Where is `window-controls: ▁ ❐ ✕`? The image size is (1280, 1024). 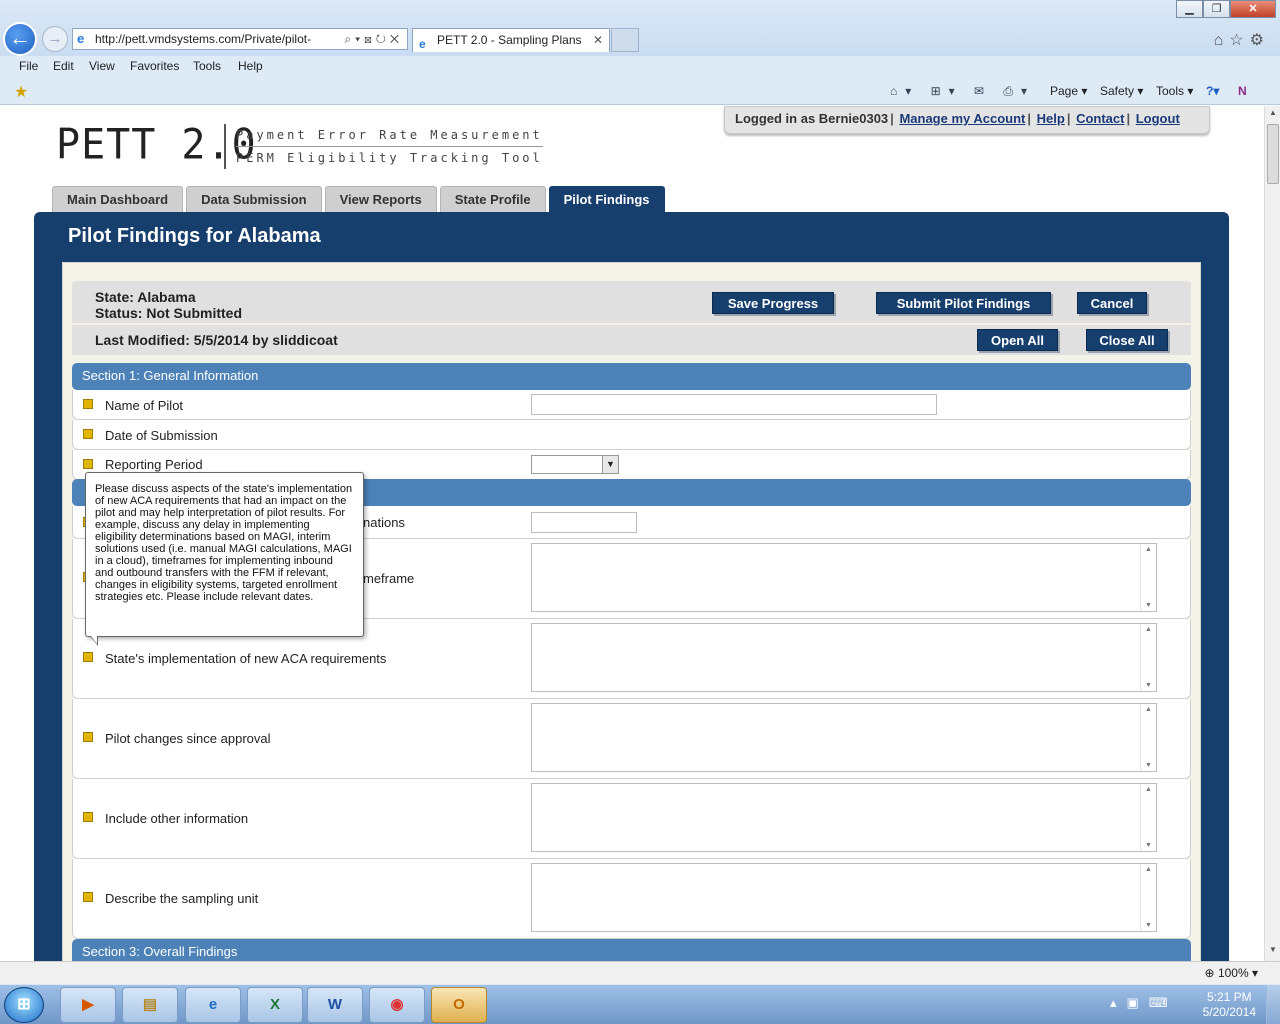
window-controls: ▁ ❐ ✕ is located at coordinates (1226, 9).